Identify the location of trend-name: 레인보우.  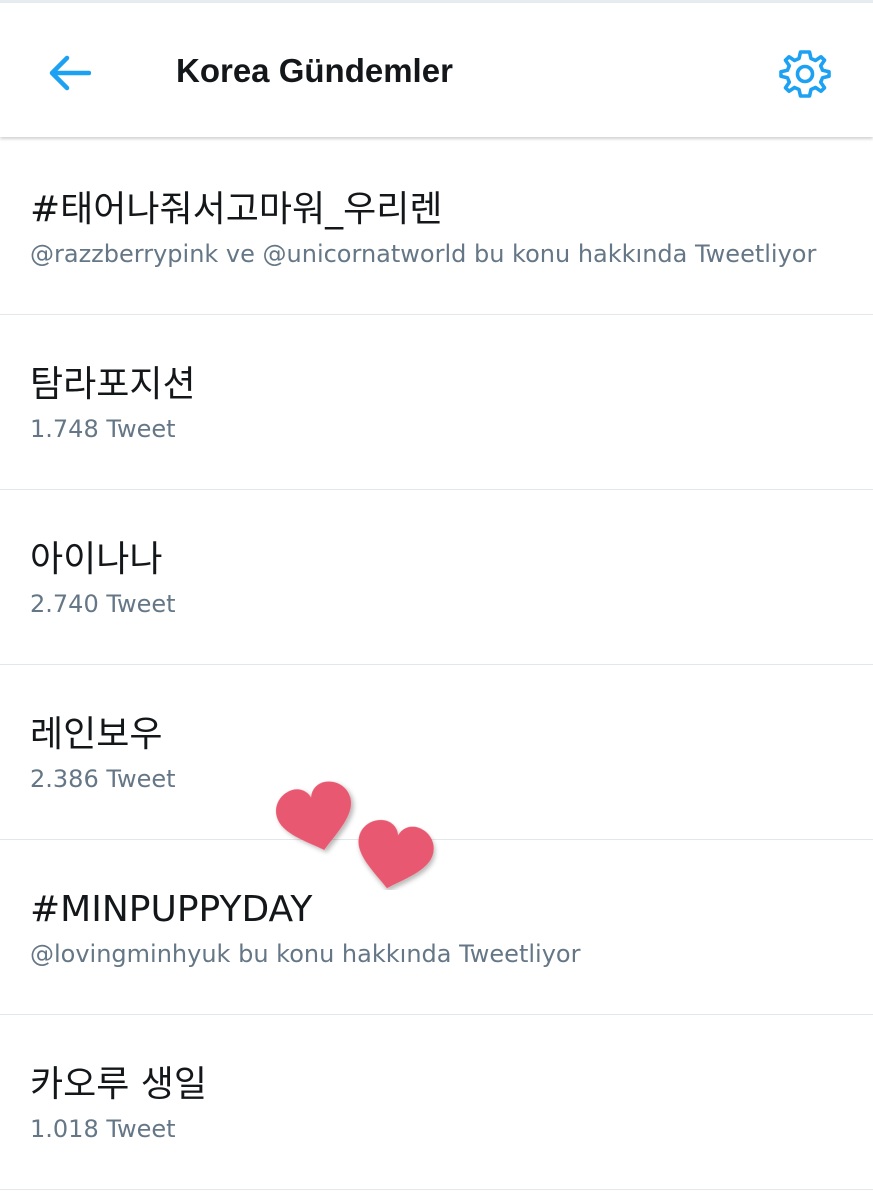
(96, 734).